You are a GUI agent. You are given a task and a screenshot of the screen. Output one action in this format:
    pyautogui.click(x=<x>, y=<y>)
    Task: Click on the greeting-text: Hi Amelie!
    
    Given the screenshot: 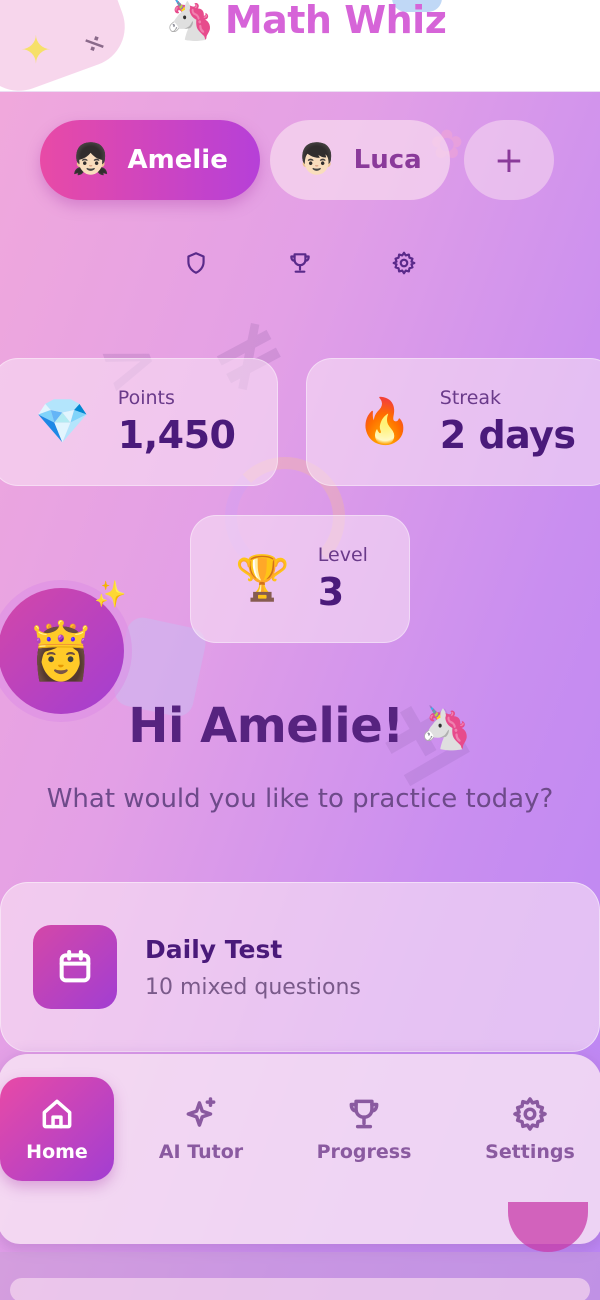 What is the action you would take?
    pyautogui.click(x=266, y=726)
    